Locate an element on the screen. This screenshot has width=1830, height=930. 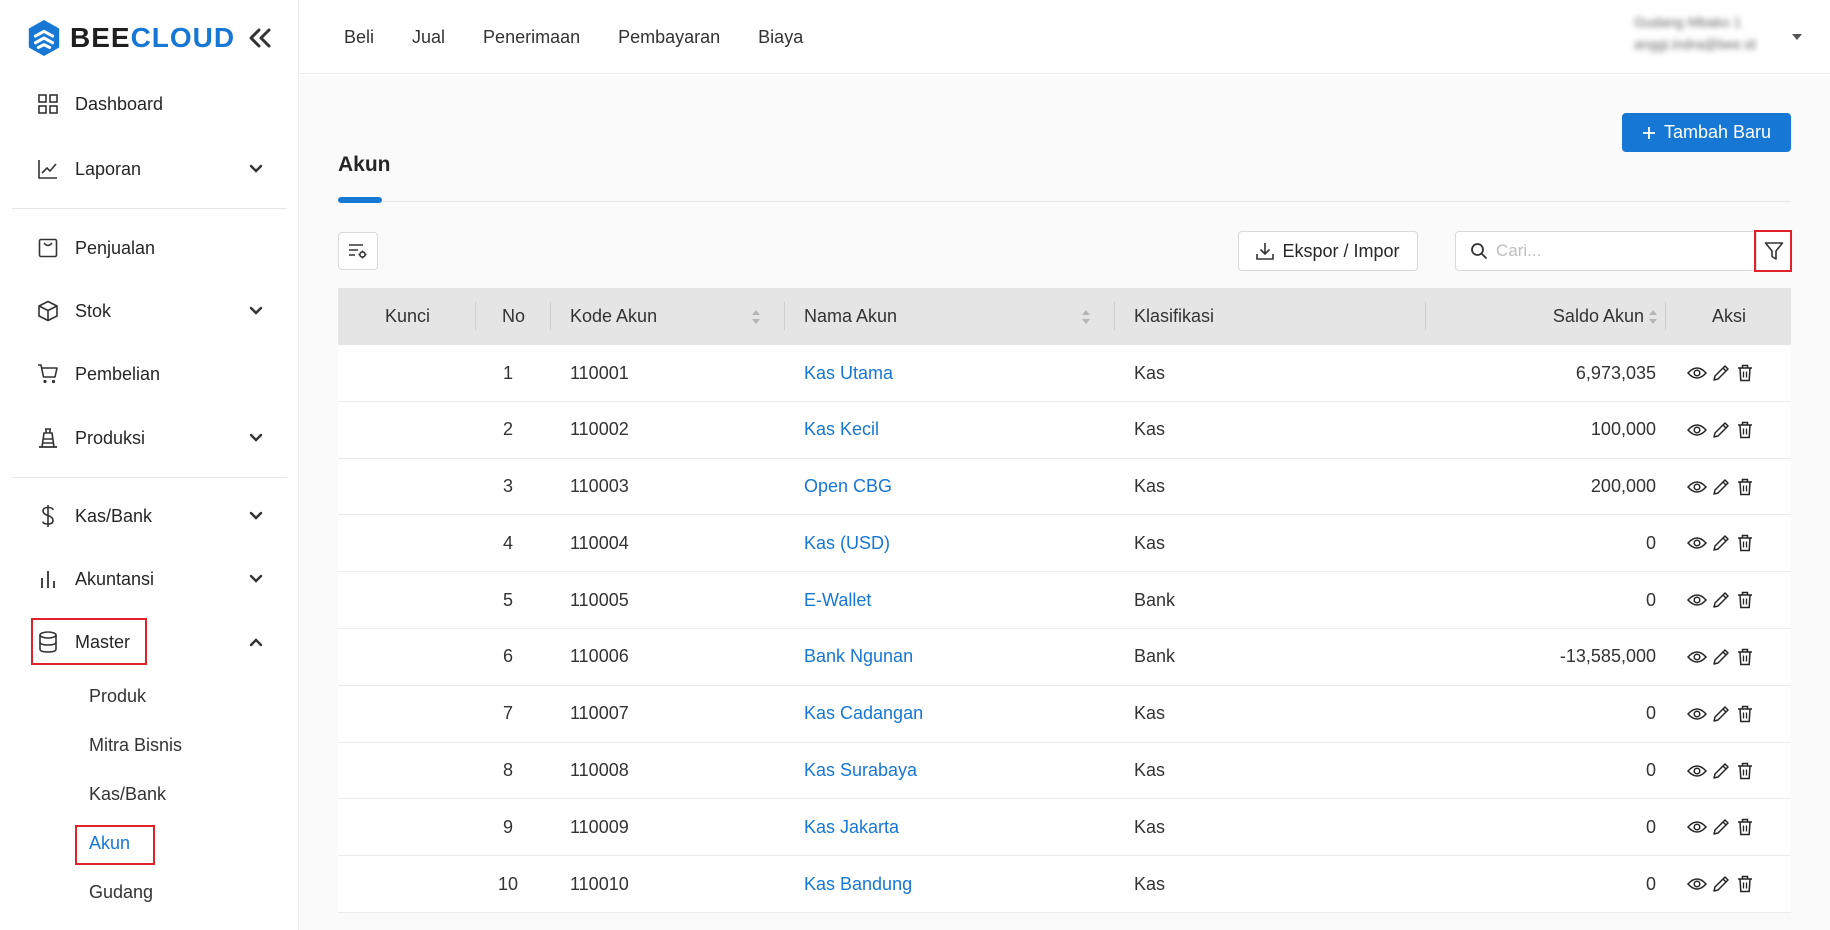
table-row: 5 110005 E-Wallet Bank 0 is located at coordinates (1064, 600).